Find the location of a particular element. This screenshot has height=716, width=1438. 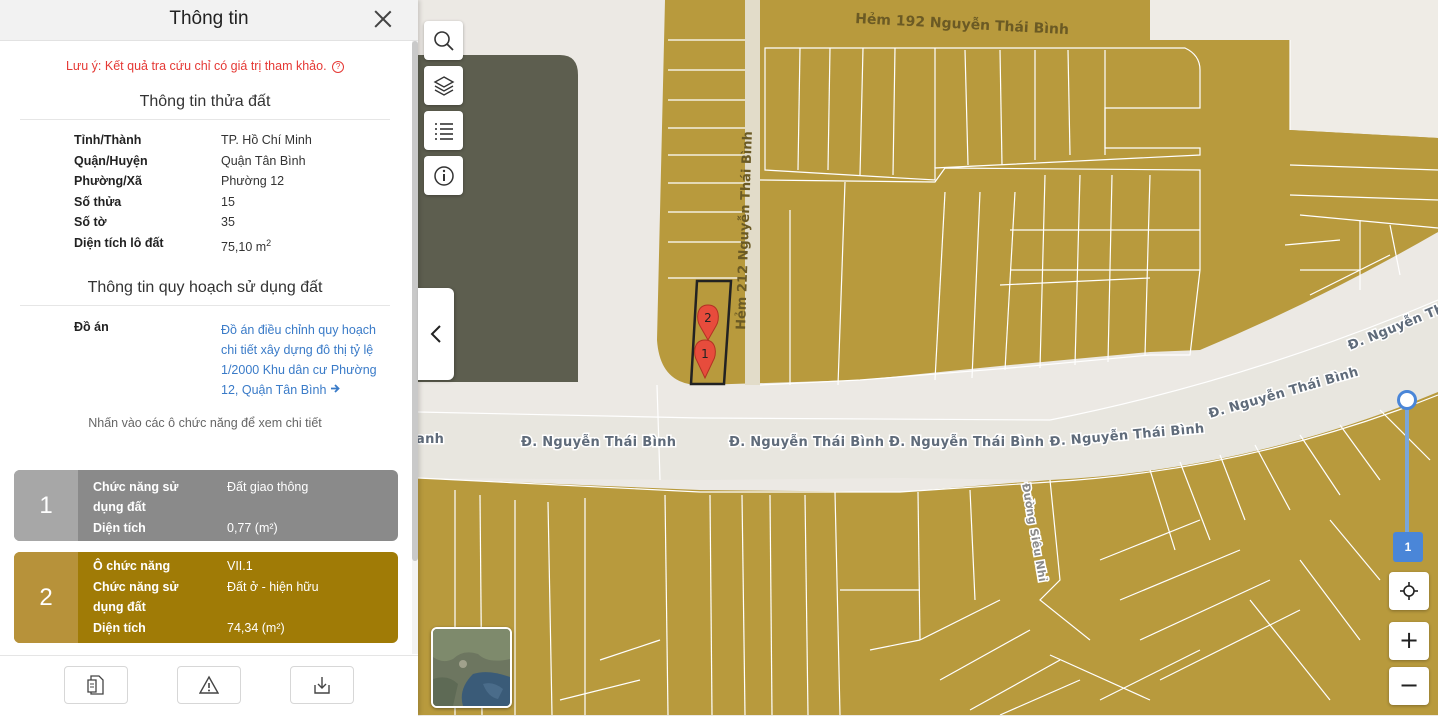

locate-button is located at coordinates (1409, 591).